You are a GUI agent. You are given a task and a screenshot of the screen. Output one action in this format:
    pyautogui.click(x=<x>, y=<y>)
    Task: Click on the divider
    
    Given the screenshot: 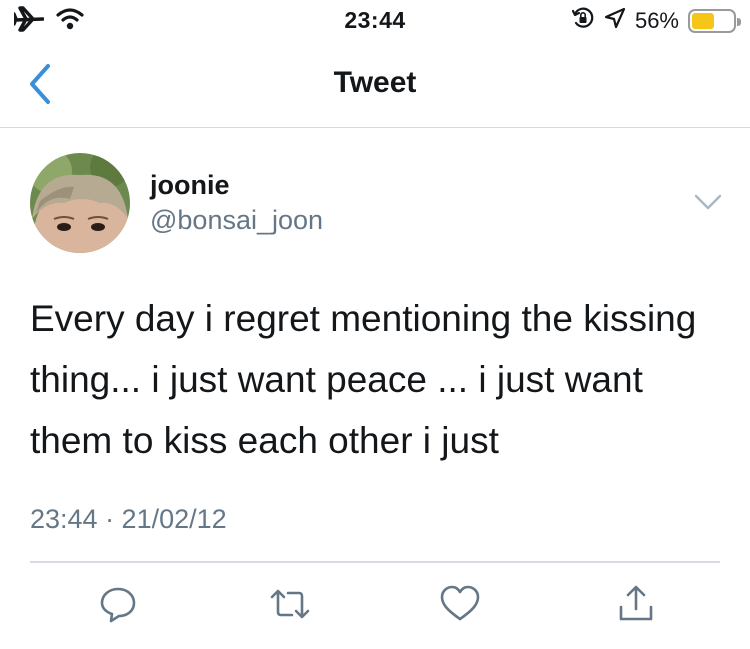 What is the action you would take?
    pyautogui.click(x=375, y=562)
    